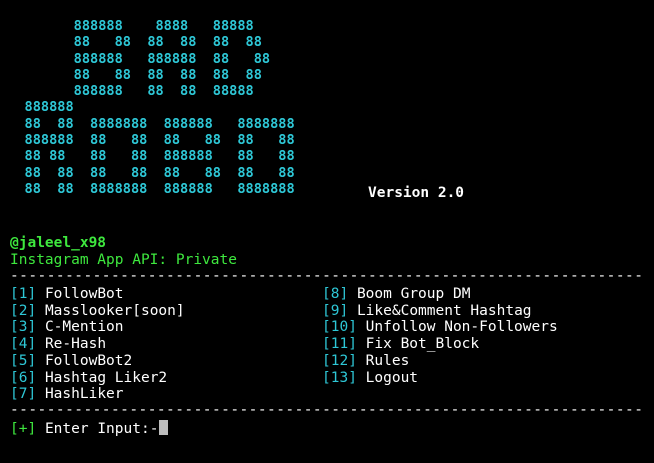 Image resolution: width=654 pixels, height=463 pixels. Describe the element at coordinates (413, 294) in the screenshot. I see `menu-item-label: Boom Group DM` at that location.